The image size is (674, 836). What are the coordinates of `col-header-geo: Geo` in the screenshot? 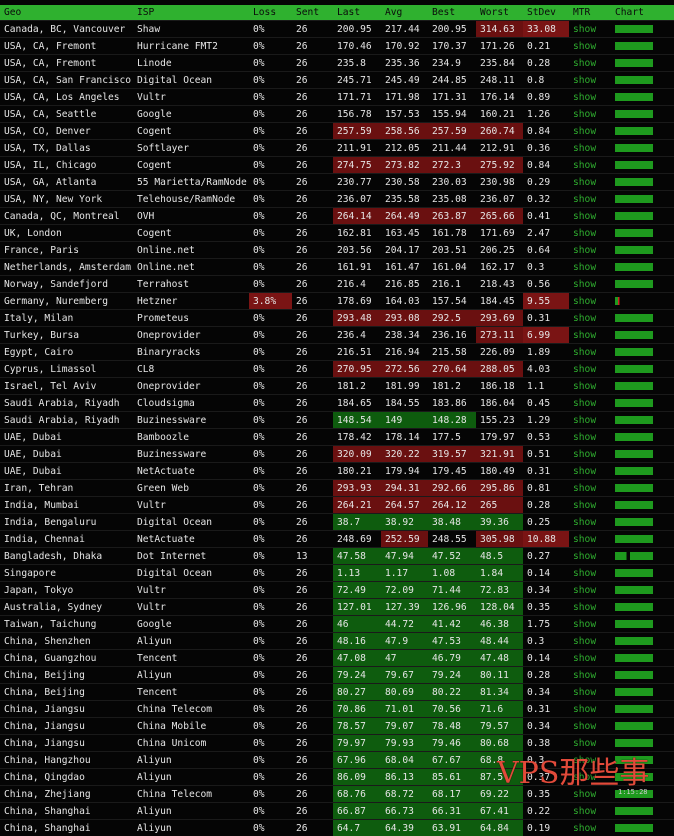 It's located at (66, 13).